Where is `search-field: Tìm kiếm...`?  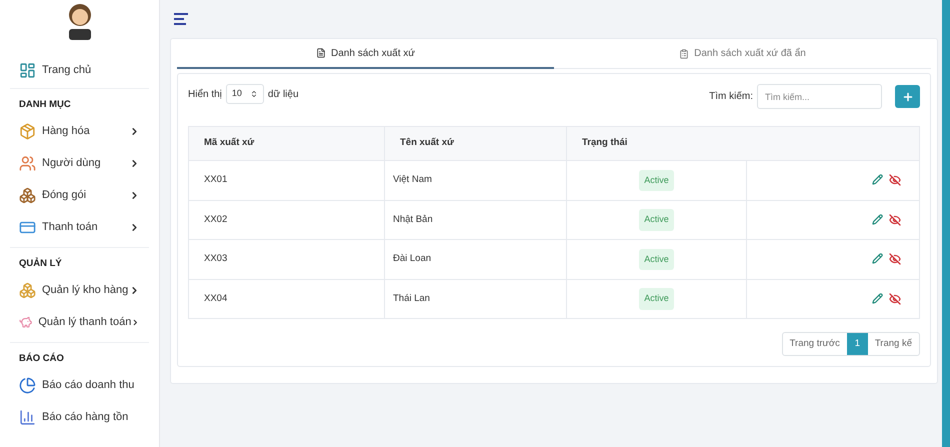
search-field: Tìm kiếm... is located at coordinates (819, 96).